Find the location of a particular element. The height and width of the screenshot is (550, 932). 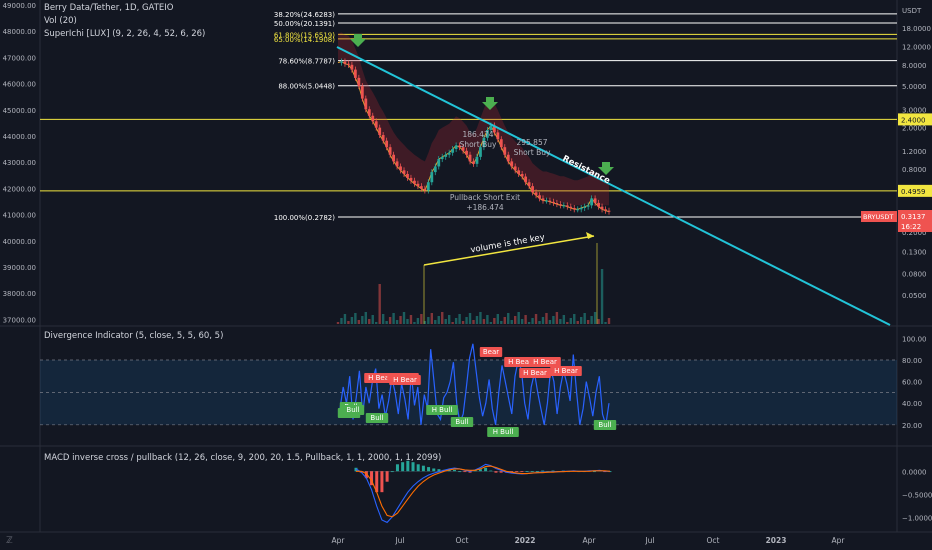

time-axis-tick: Oct is located at coordinates (462, 540).